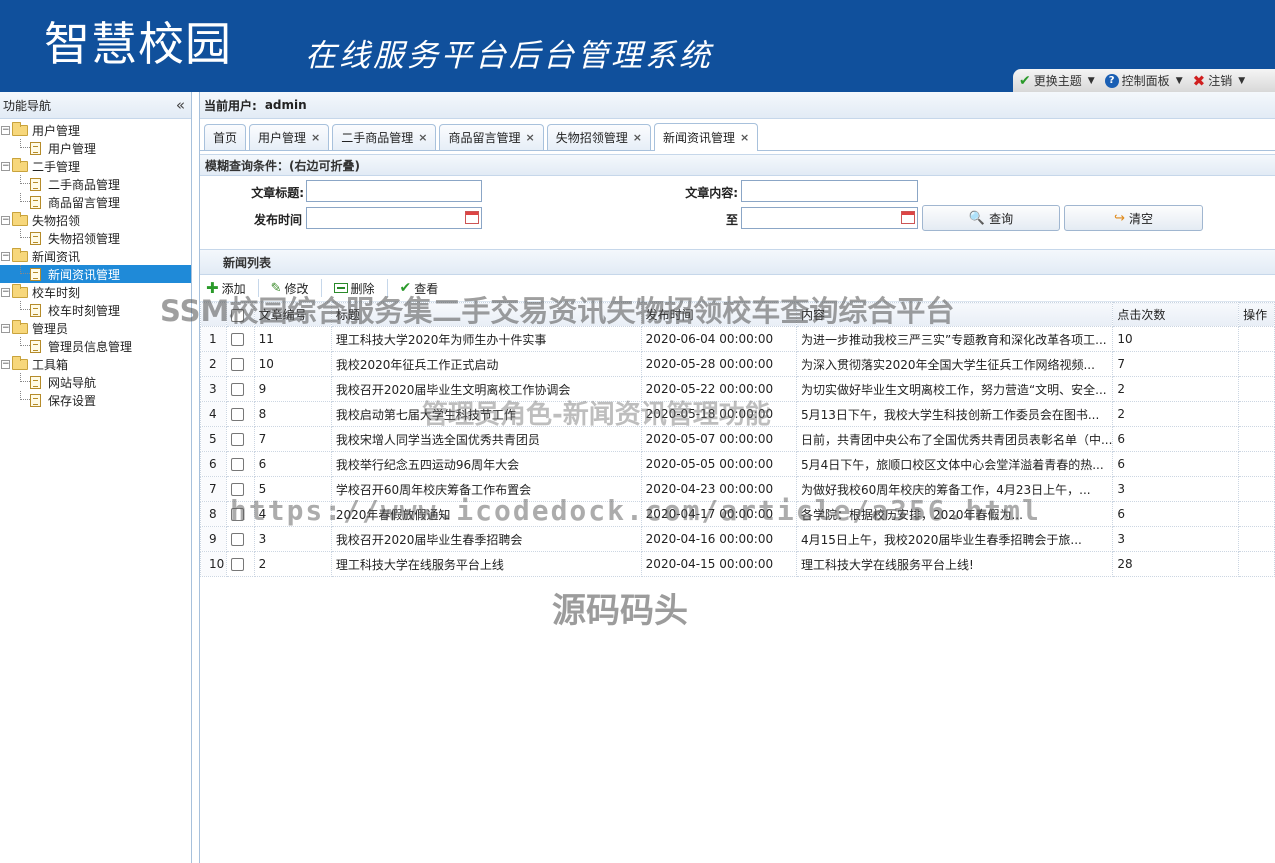  What do you see at coordinates (384, 137) in the screenshot?
I see `tab: 二手商品管理 ×` at bounding box center [384, 137].